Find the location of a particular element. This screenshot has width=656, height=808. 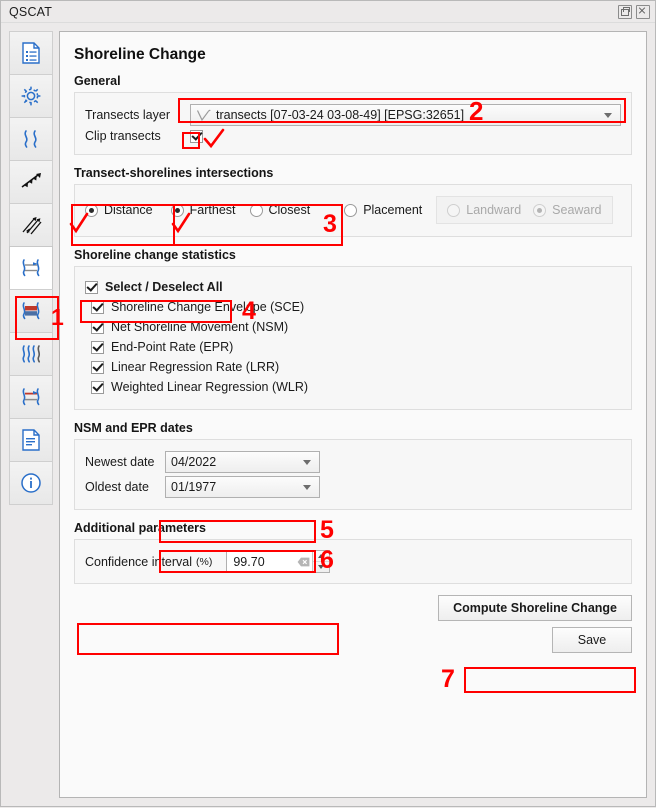

confidence-interval-spinbox: 99.70 is located at coordinates (278, 561).